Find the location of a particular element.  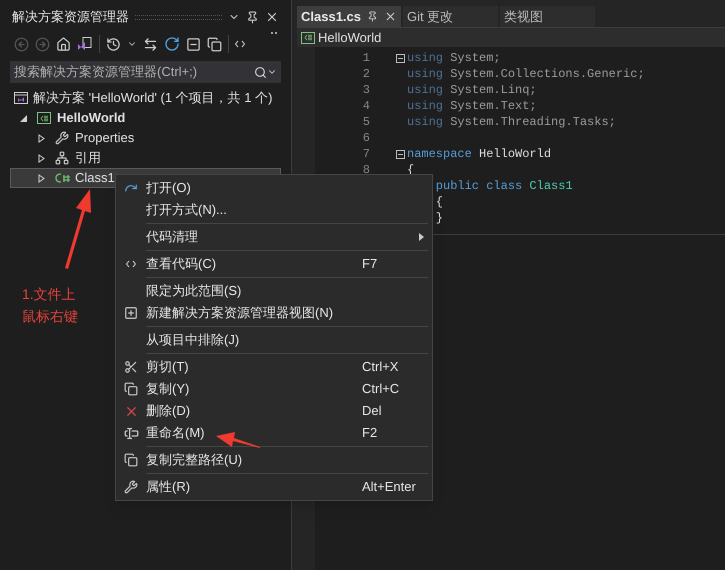

shortcut-label: Ctrl+C is located at coordinates (381, 389).